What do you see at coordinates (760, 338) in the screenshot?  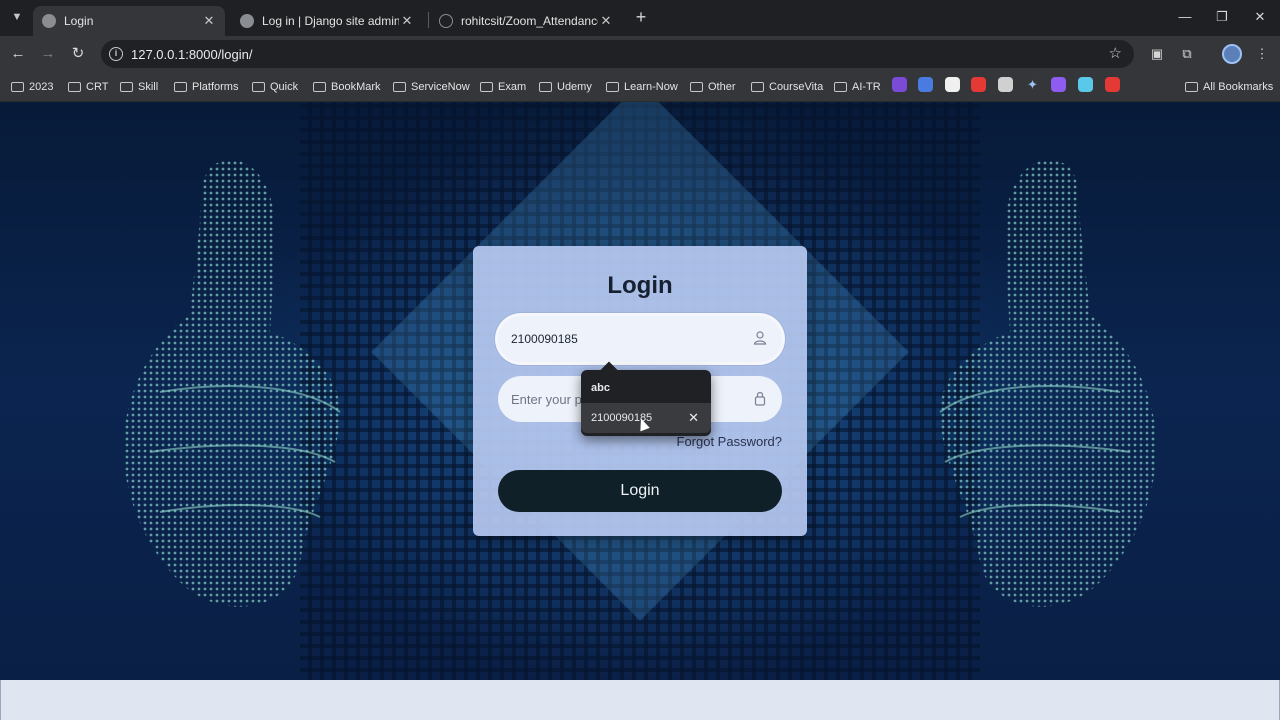 I see `user-icon` at bounding box center [760, 338].